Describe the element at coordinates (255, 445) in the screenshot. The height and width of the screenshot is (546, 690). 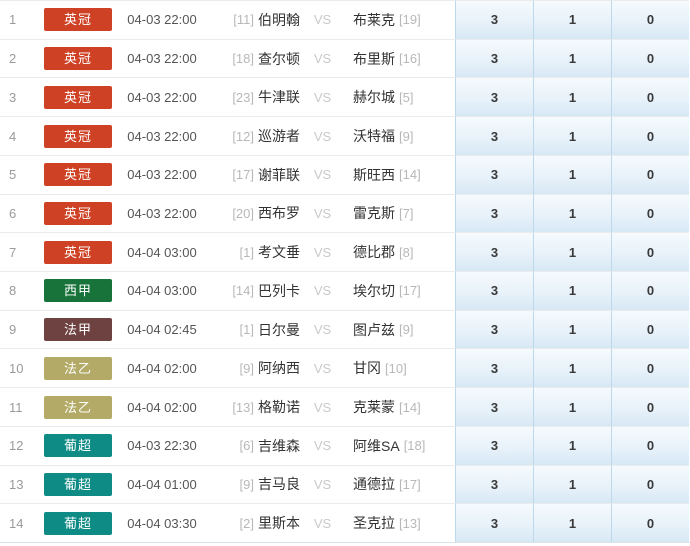
I see `home-team: [6] 吉维森` at that location.